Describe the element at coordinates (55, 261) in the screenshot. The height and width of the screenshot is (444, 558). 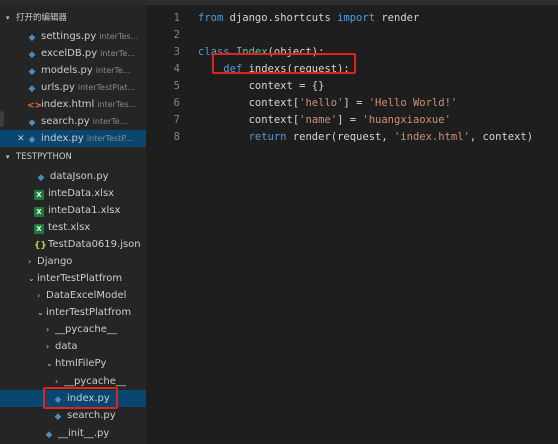
I see `tree-item-label: Django` at that location.